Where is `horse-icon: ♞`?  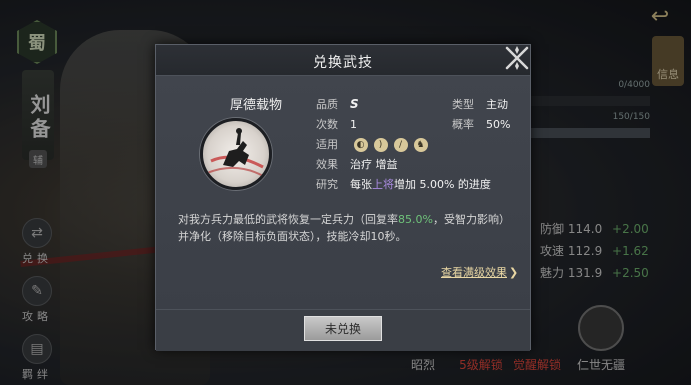 horse-icon: ♞ is located at coordinates (420, 145).